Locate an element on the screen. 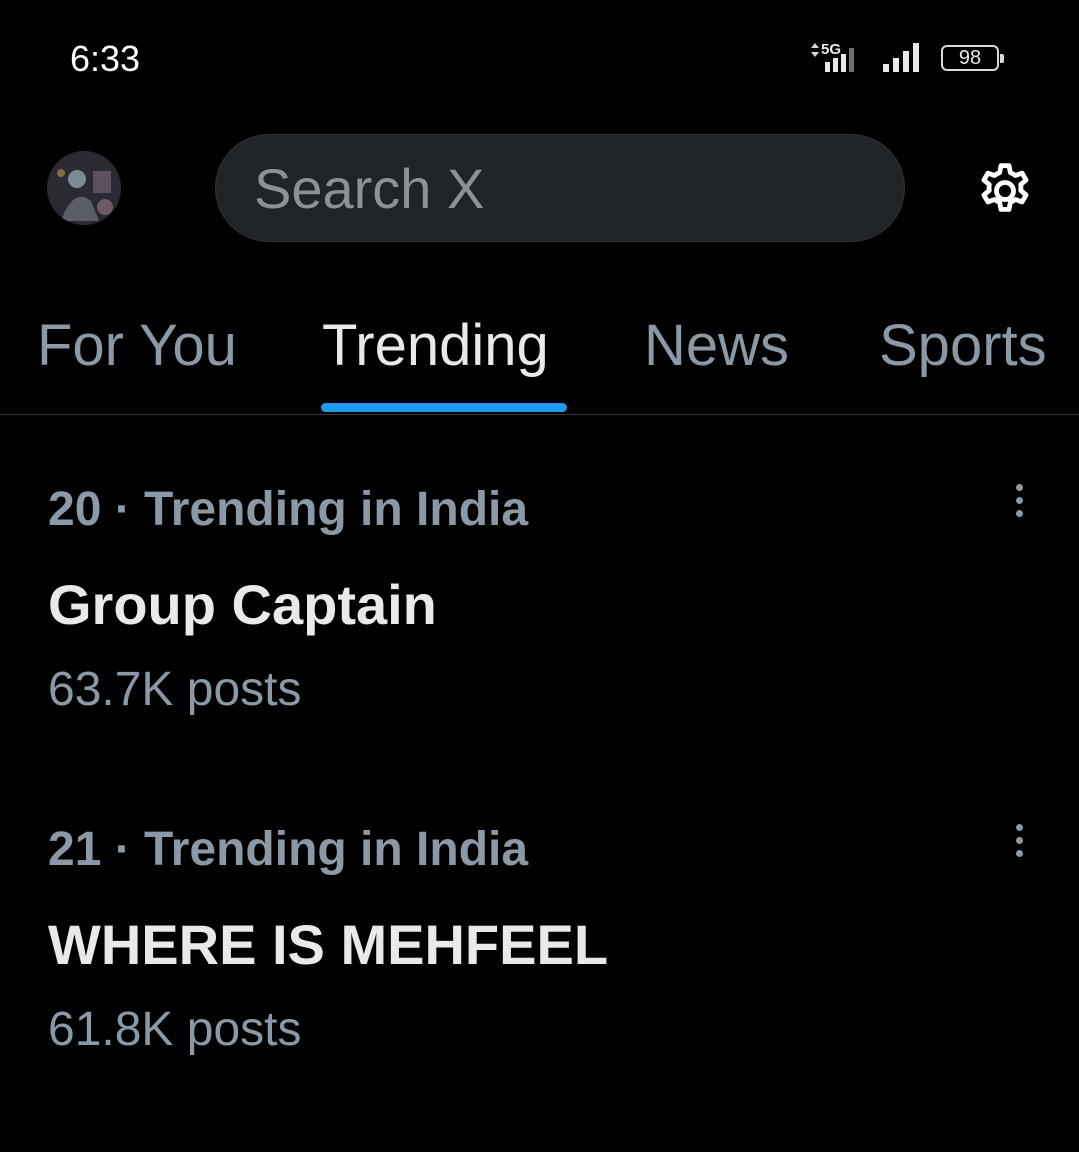 This screenshot has height=1152, width=1079. avatar is located at coordinates (84, 188).